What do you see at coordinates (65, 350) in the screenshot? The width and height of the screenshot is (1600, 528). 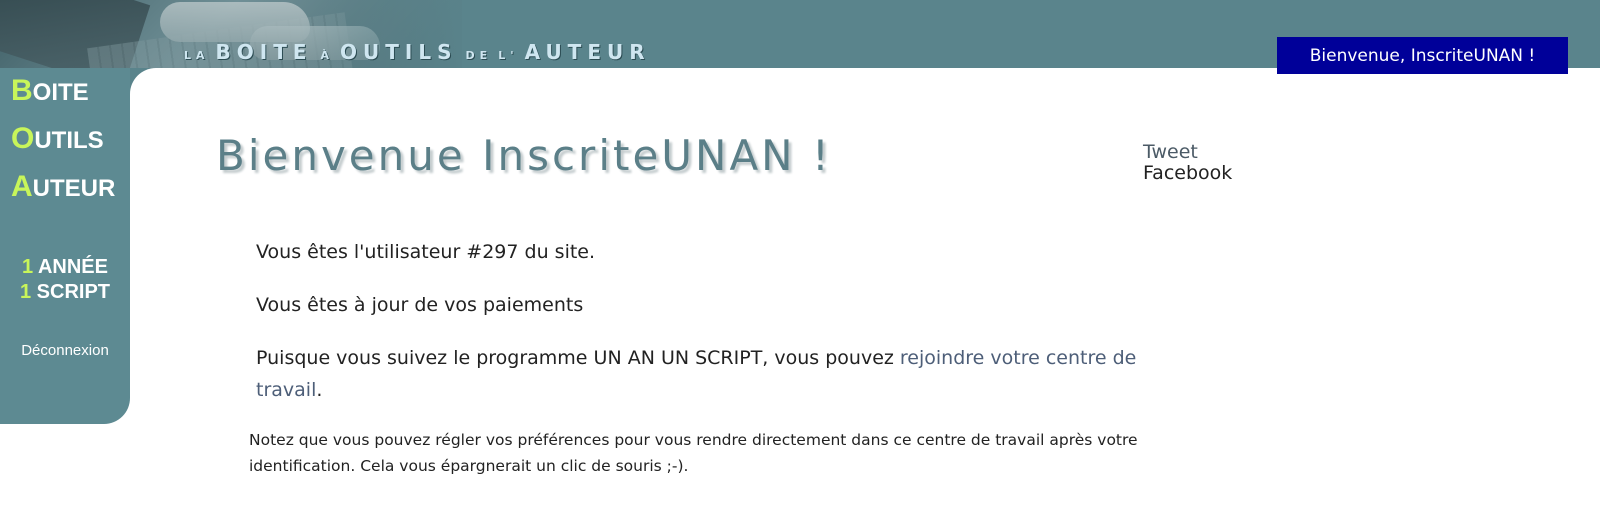 I see `logout-link: Déconnexion` at bounding box center [65, 350].